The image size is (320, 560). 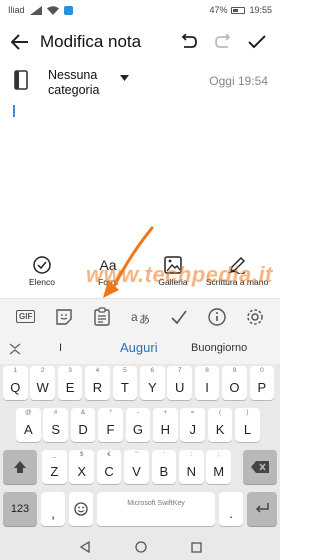 I want to click on key-d: & D, so click(x=83, y=425).